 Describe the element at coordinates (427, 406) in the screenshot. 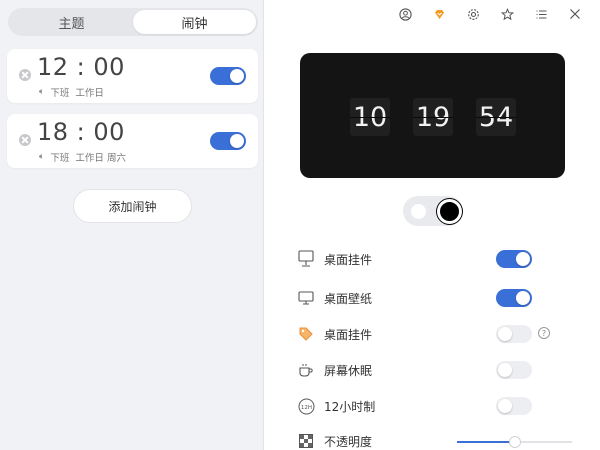

I see `setting-row-12-hour: 12H 12小时制` at that location.